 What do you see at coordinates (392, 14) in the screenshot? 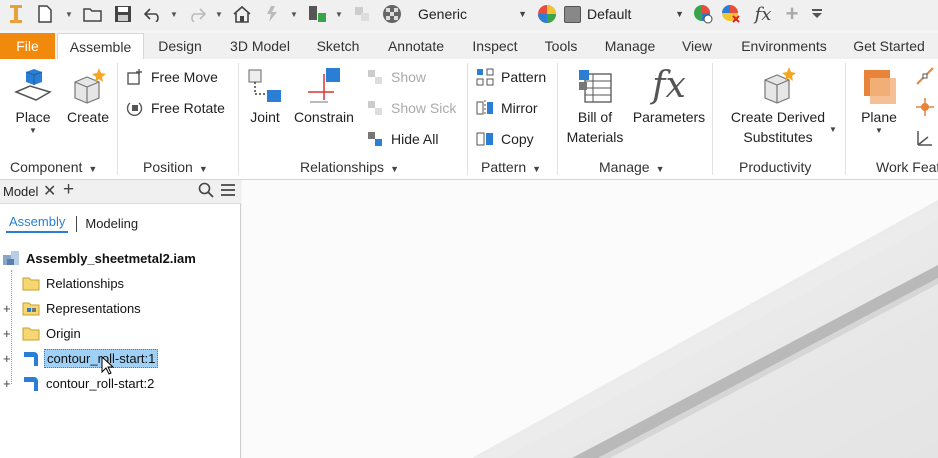
I see `visual-style-icon` at bounding box center [392, 14].